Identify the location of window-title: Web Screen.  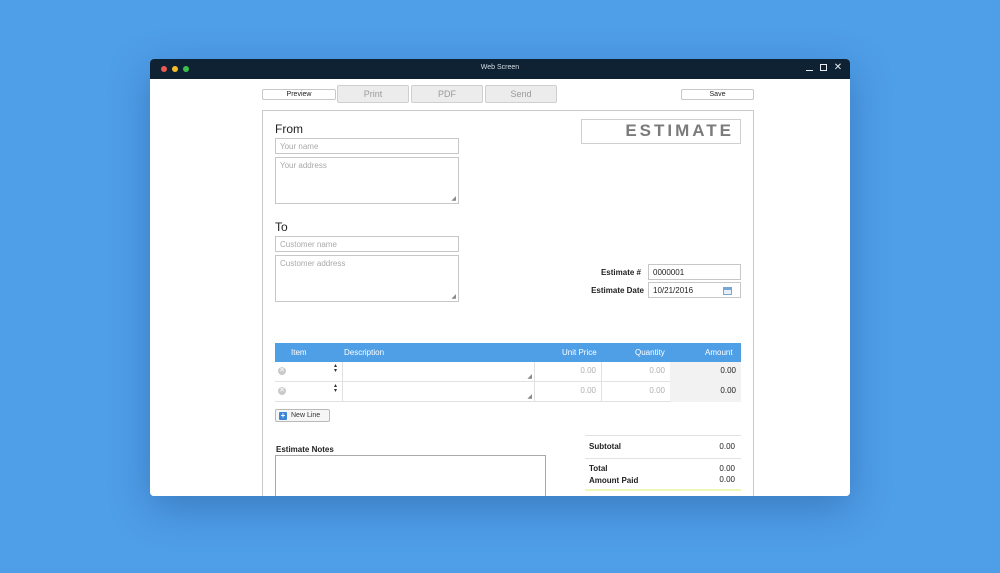
(500, 67).